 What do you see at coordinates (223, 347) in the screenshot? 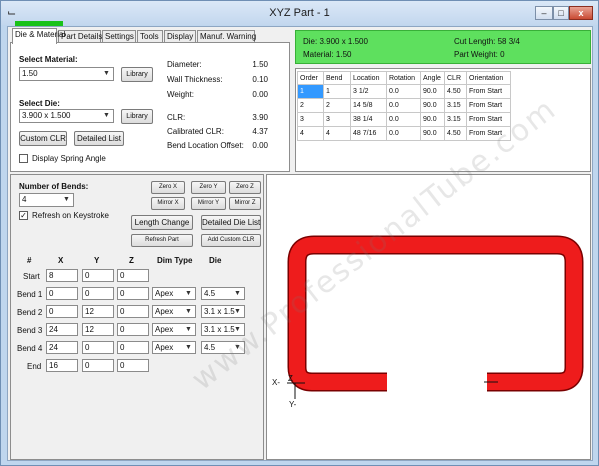
I see `bend-4-die-select: 4.5 ▼` at bounding box center [223, 347].